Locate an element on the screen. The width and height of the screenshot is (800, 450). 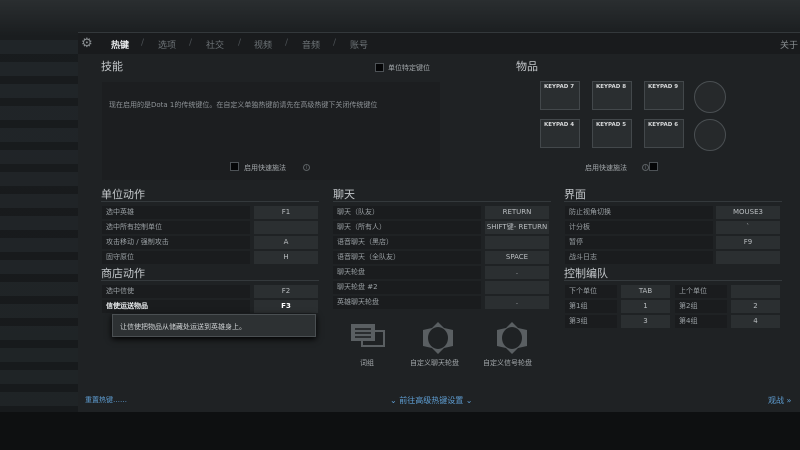
control-group-label: 第2组 is located at coordinates (701, 306).